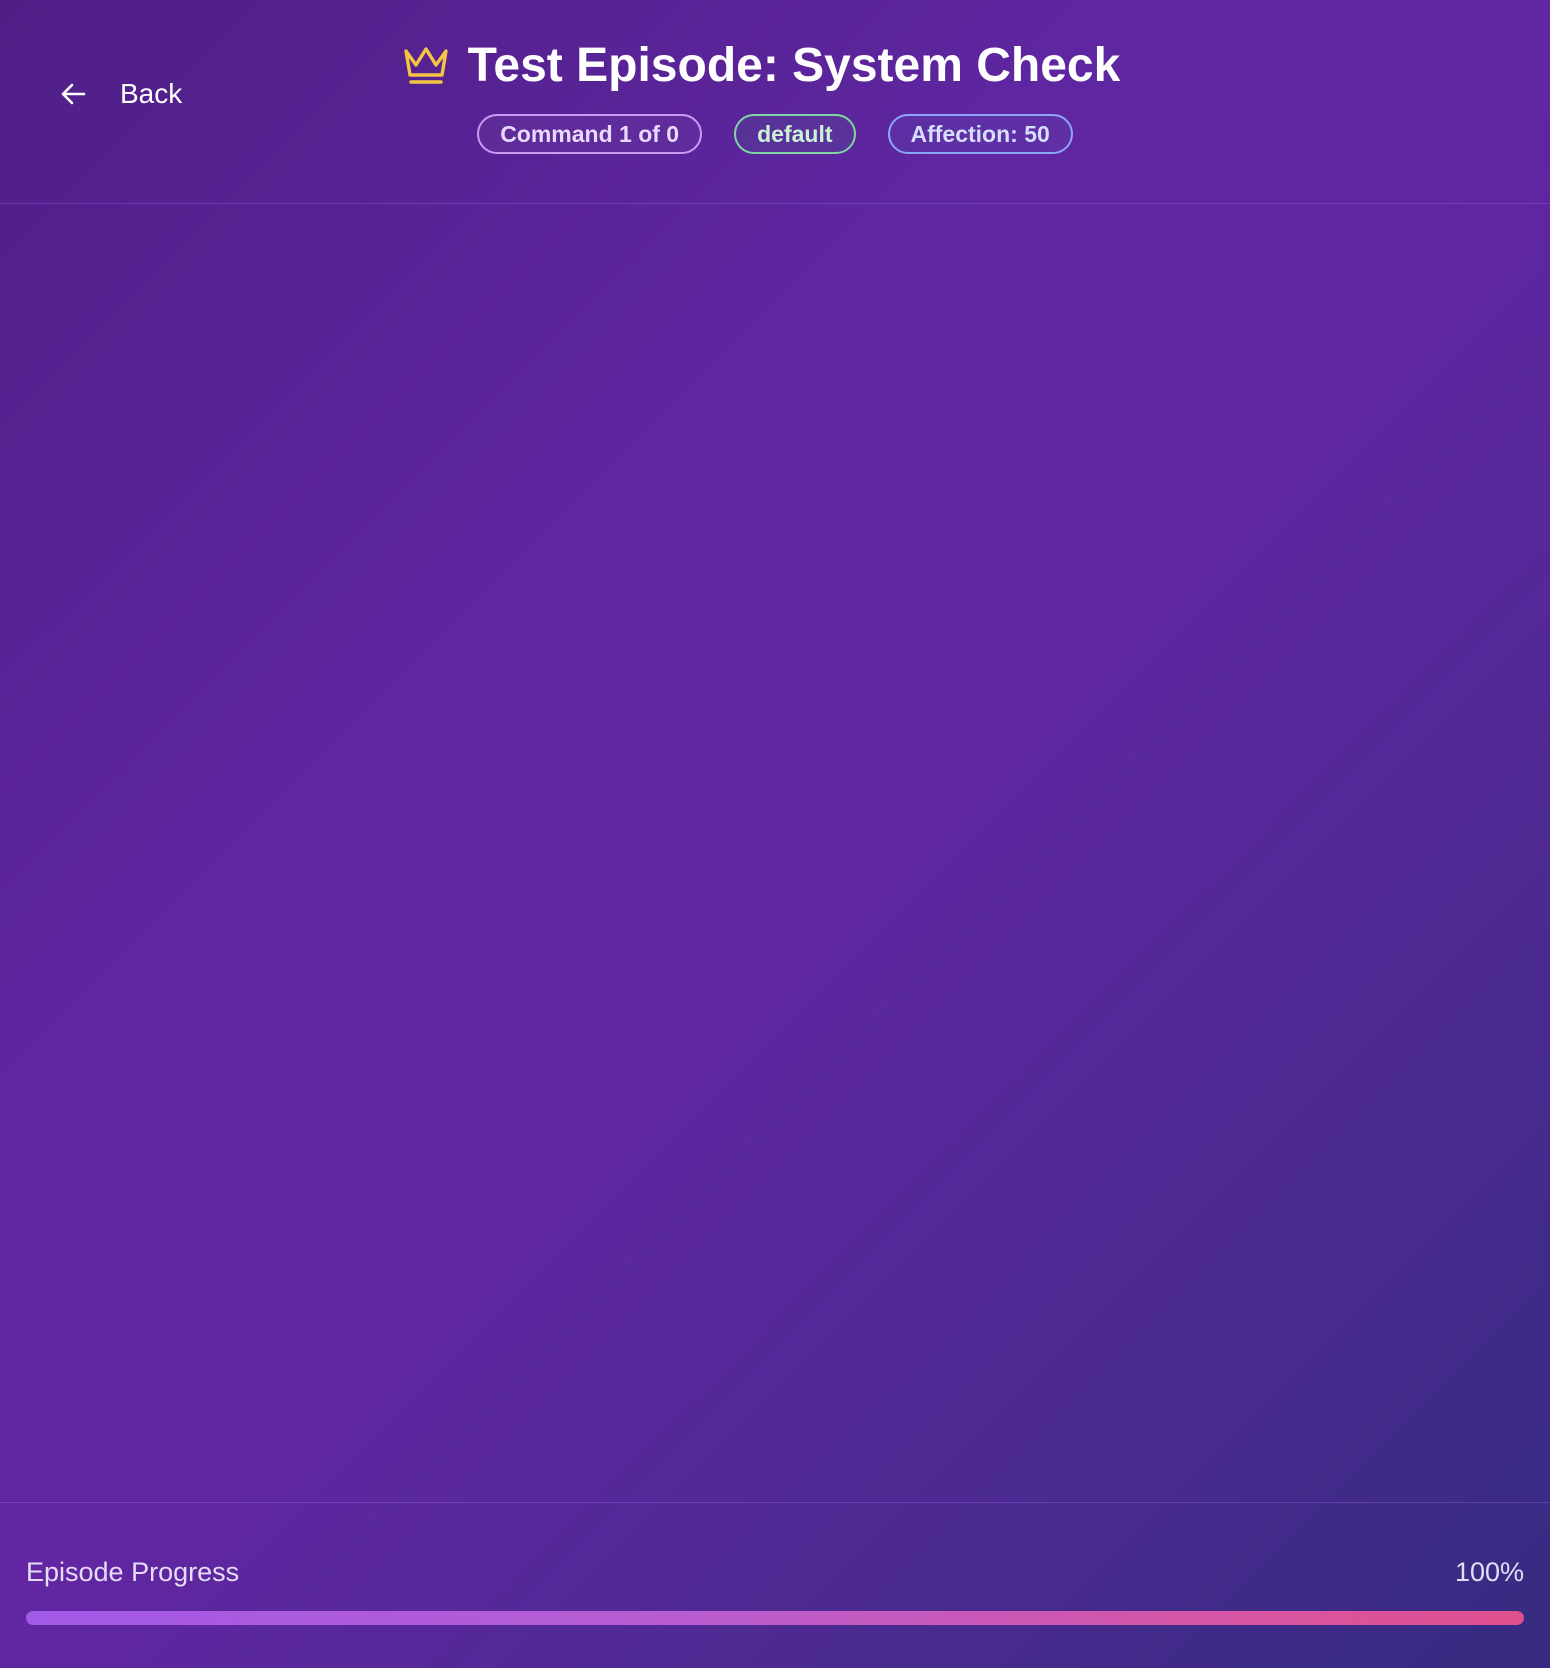  I want to click on command-count-badge: Command 1 of 0, so click(590, 134).